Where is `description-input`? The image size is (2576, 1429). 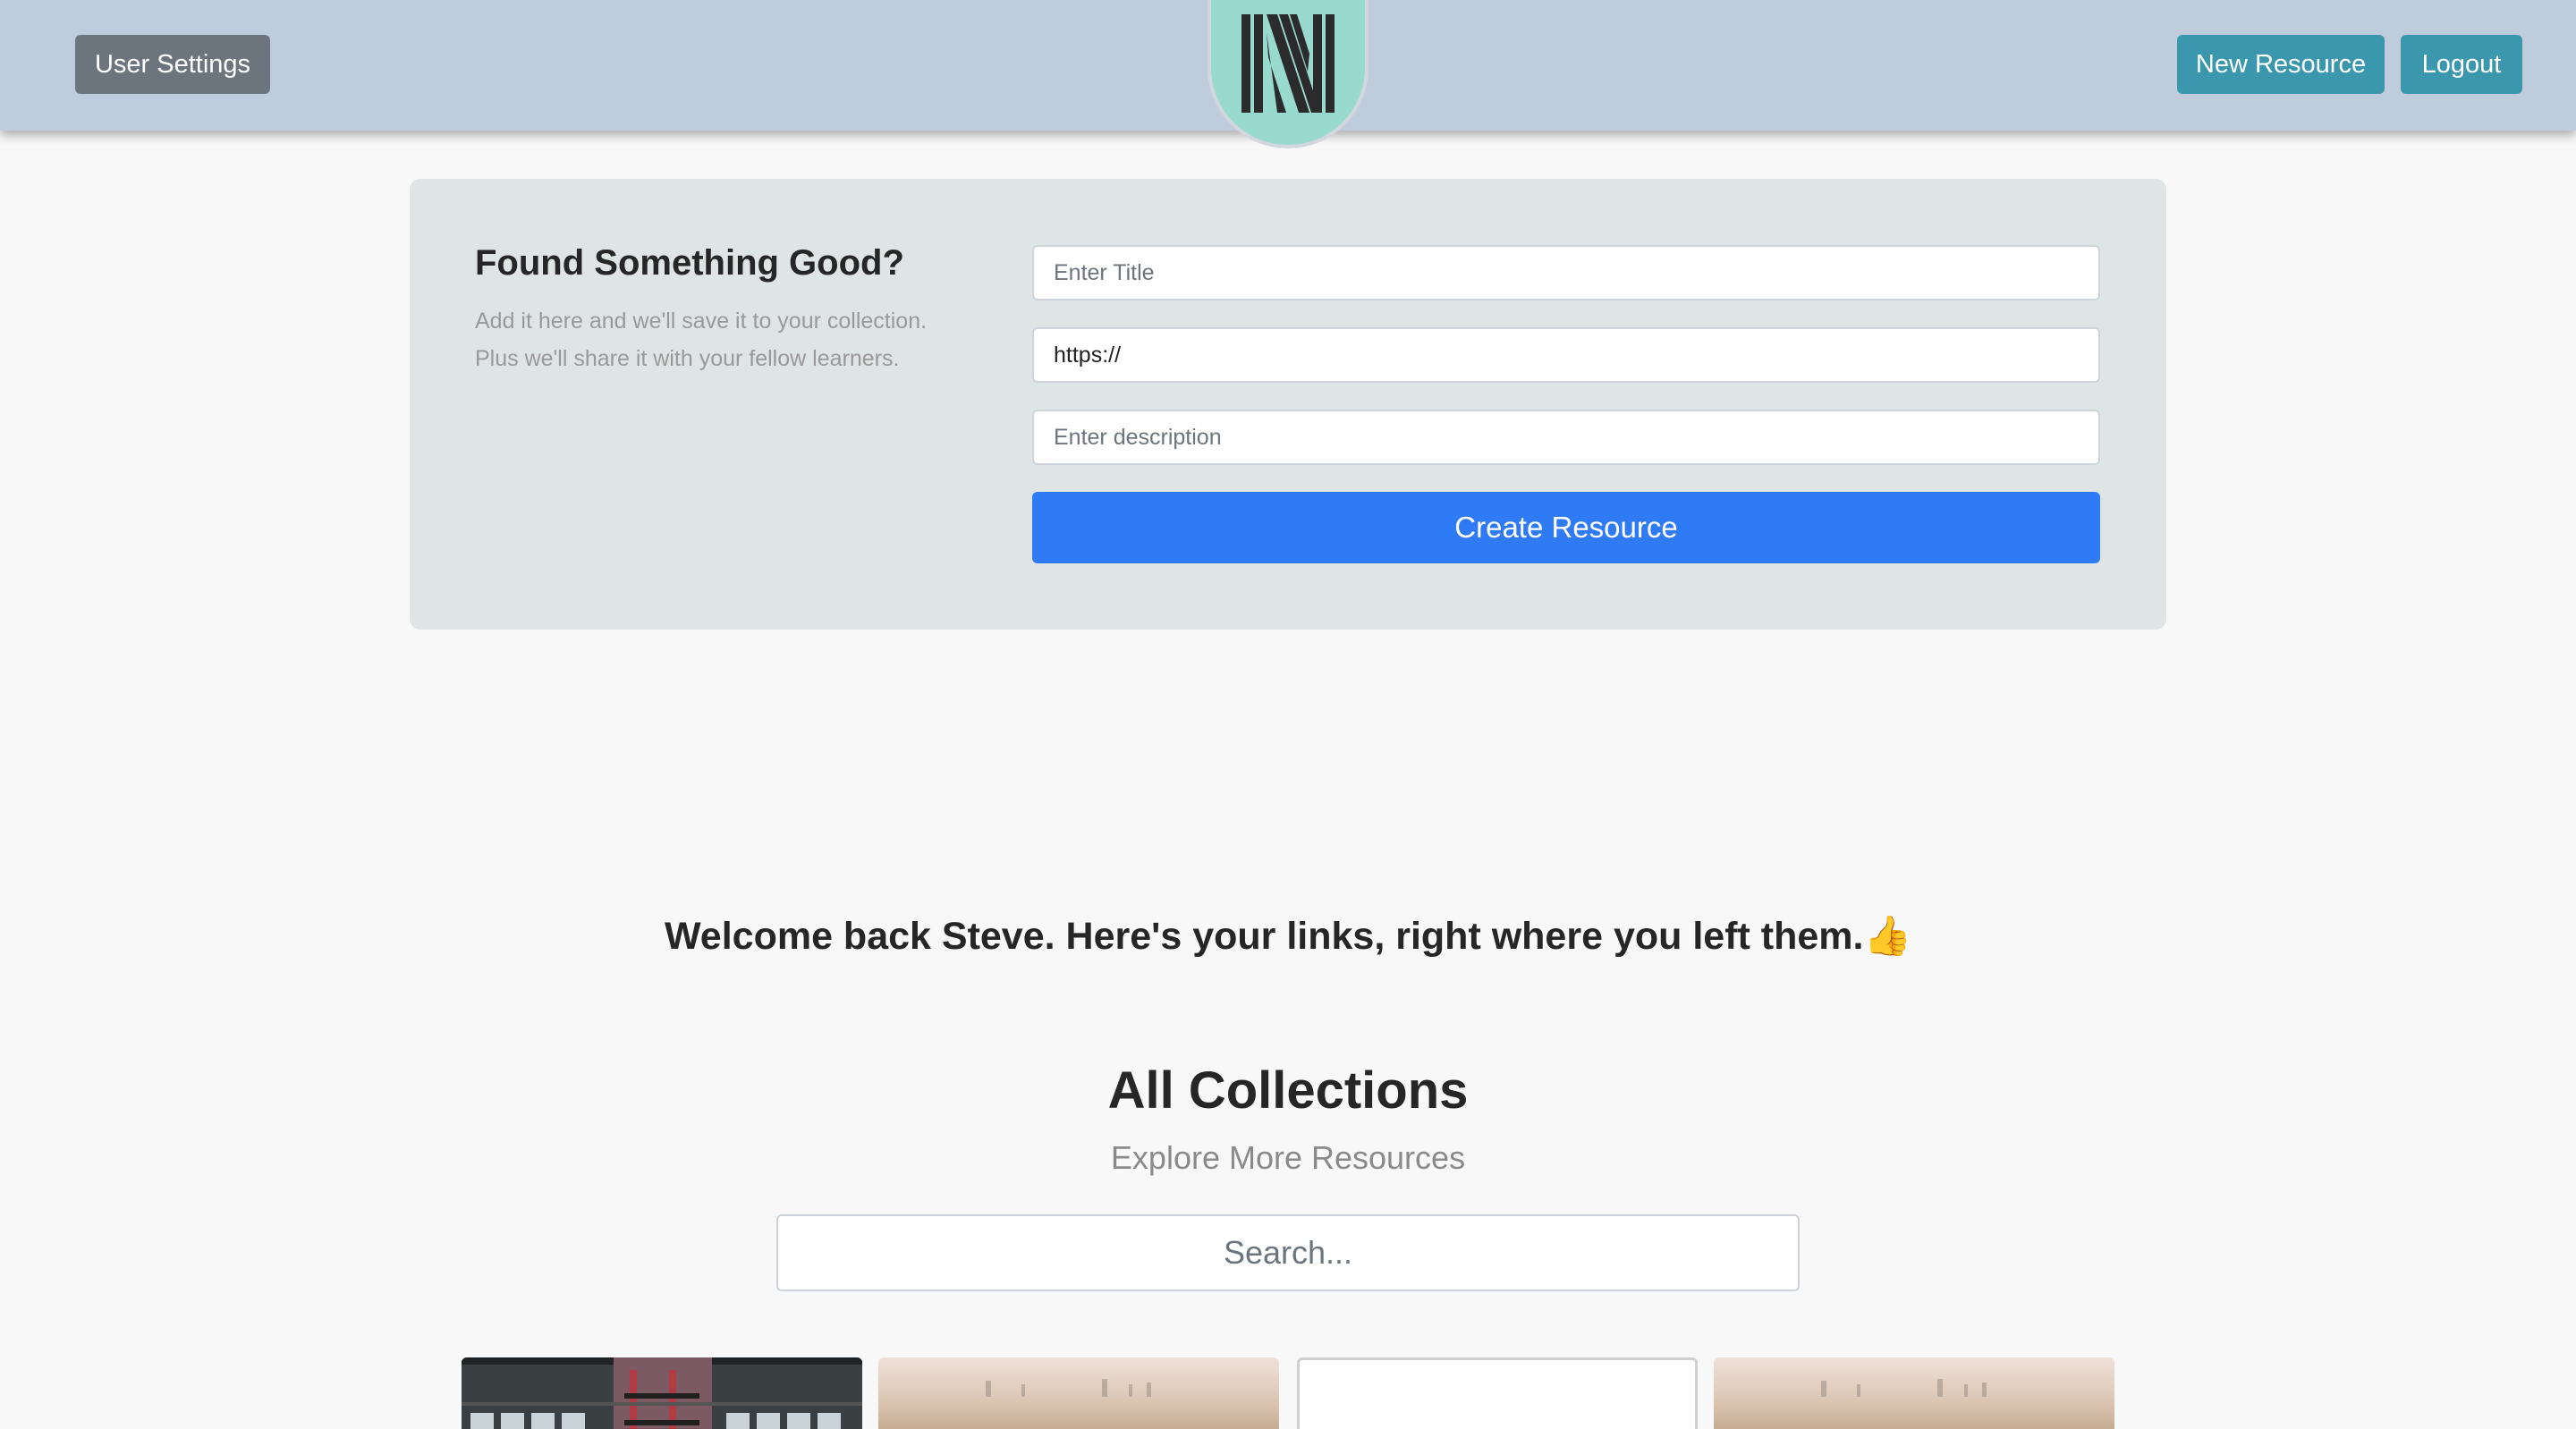
description-input is located at coordinates (1566, 437).